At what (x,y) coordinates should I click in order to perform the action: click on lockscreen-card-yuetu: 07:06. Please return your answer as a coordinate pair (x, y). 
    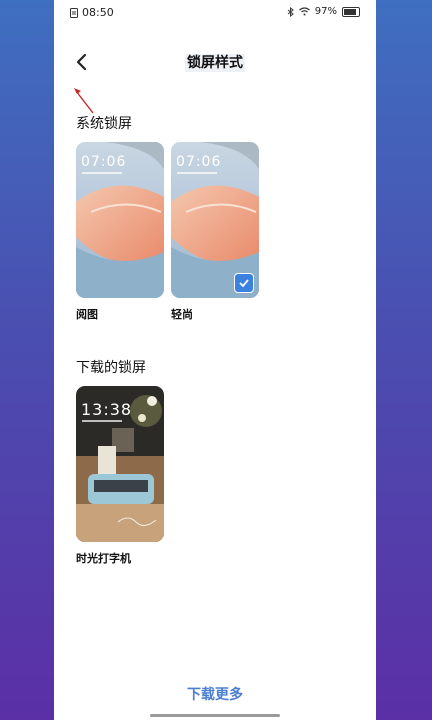
    Looking at the image, I should click on (120, 220).